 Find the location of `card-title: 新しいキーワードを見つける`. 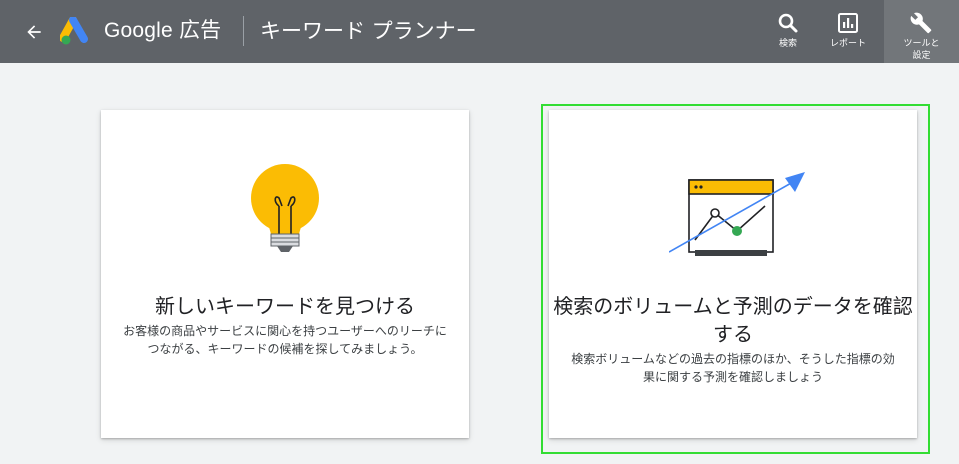

card-title: 新しいキーワードを見つける is located at coordinates (285, 306).